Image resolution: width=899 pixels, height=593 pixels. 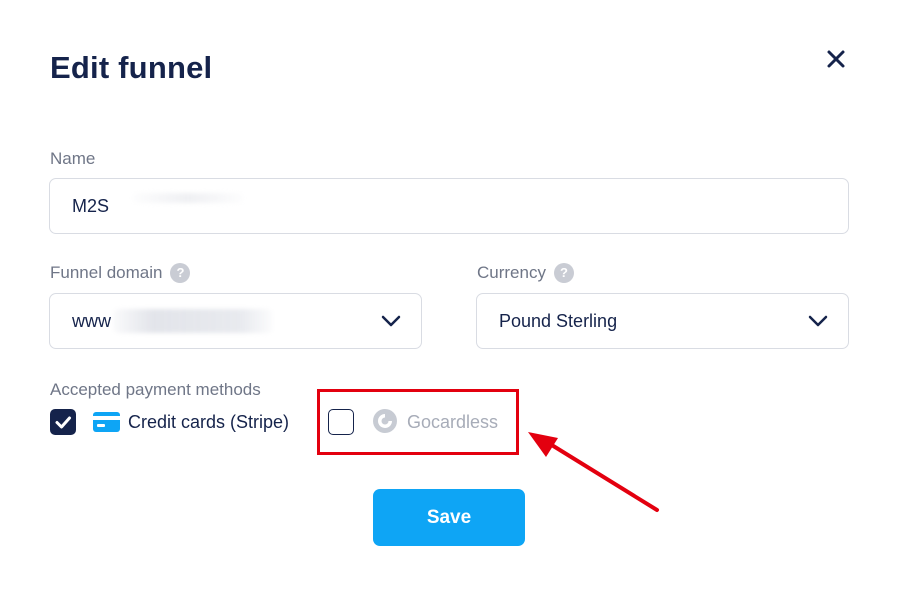 I want to click on name-label: Name, so click(x=72, y=159).